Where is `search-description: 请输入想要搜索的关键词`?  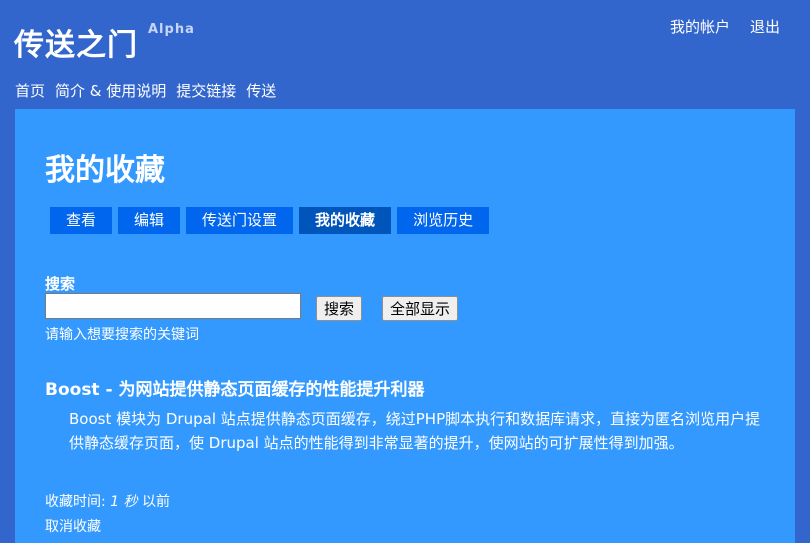 search-description: 请输入想要搜索的关键词 is located at coordinates (122, 335).